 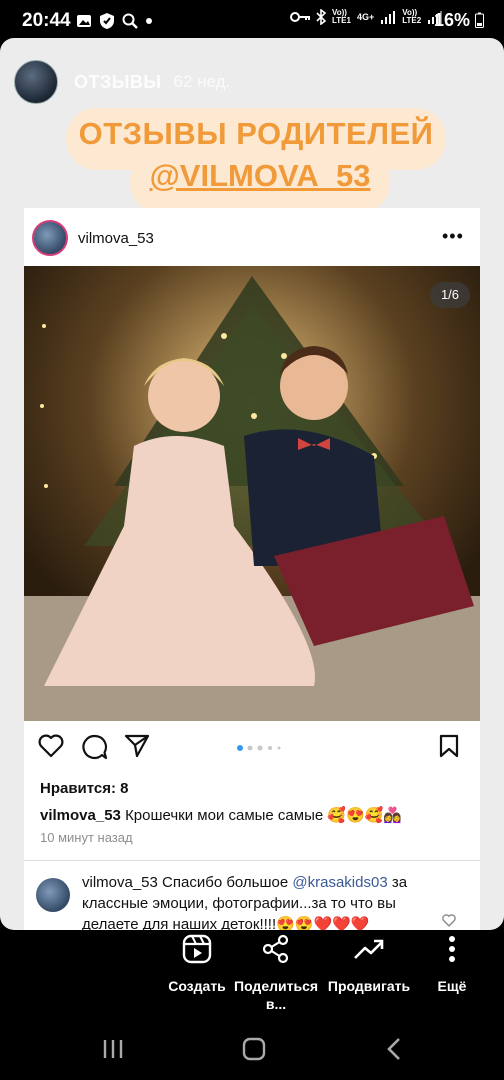 I want to click on comment-mention: @krasakids03, so click(x=339, y=882).